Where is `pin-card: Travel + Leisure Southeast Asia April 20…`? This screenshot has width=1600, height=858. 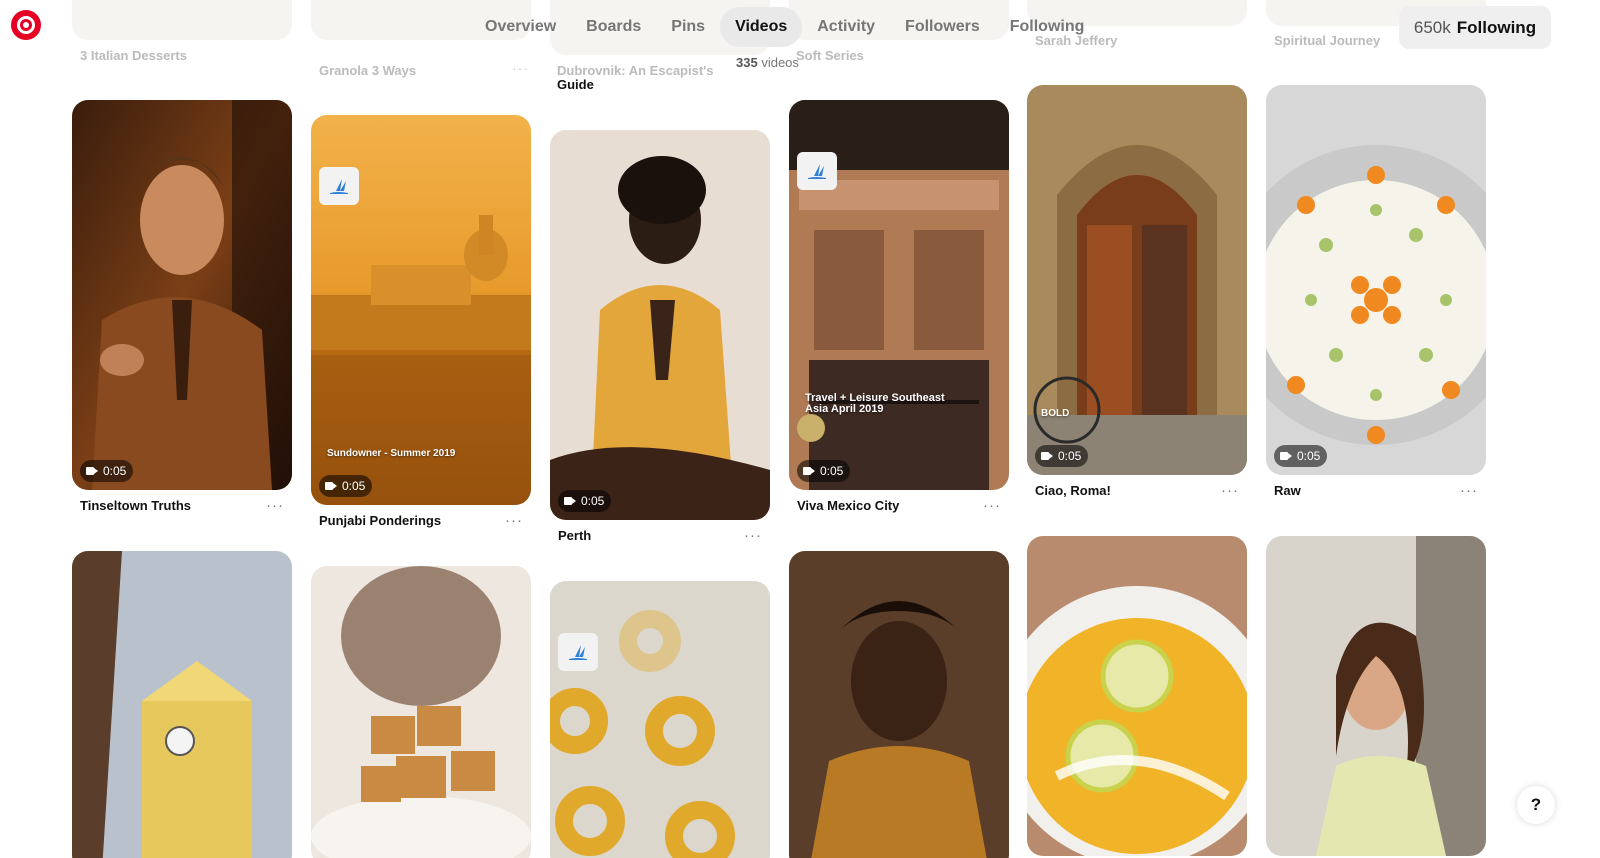
pin-card: Travel + Leisure Southeast Asia April 20… is located at coordinates (899, 306).